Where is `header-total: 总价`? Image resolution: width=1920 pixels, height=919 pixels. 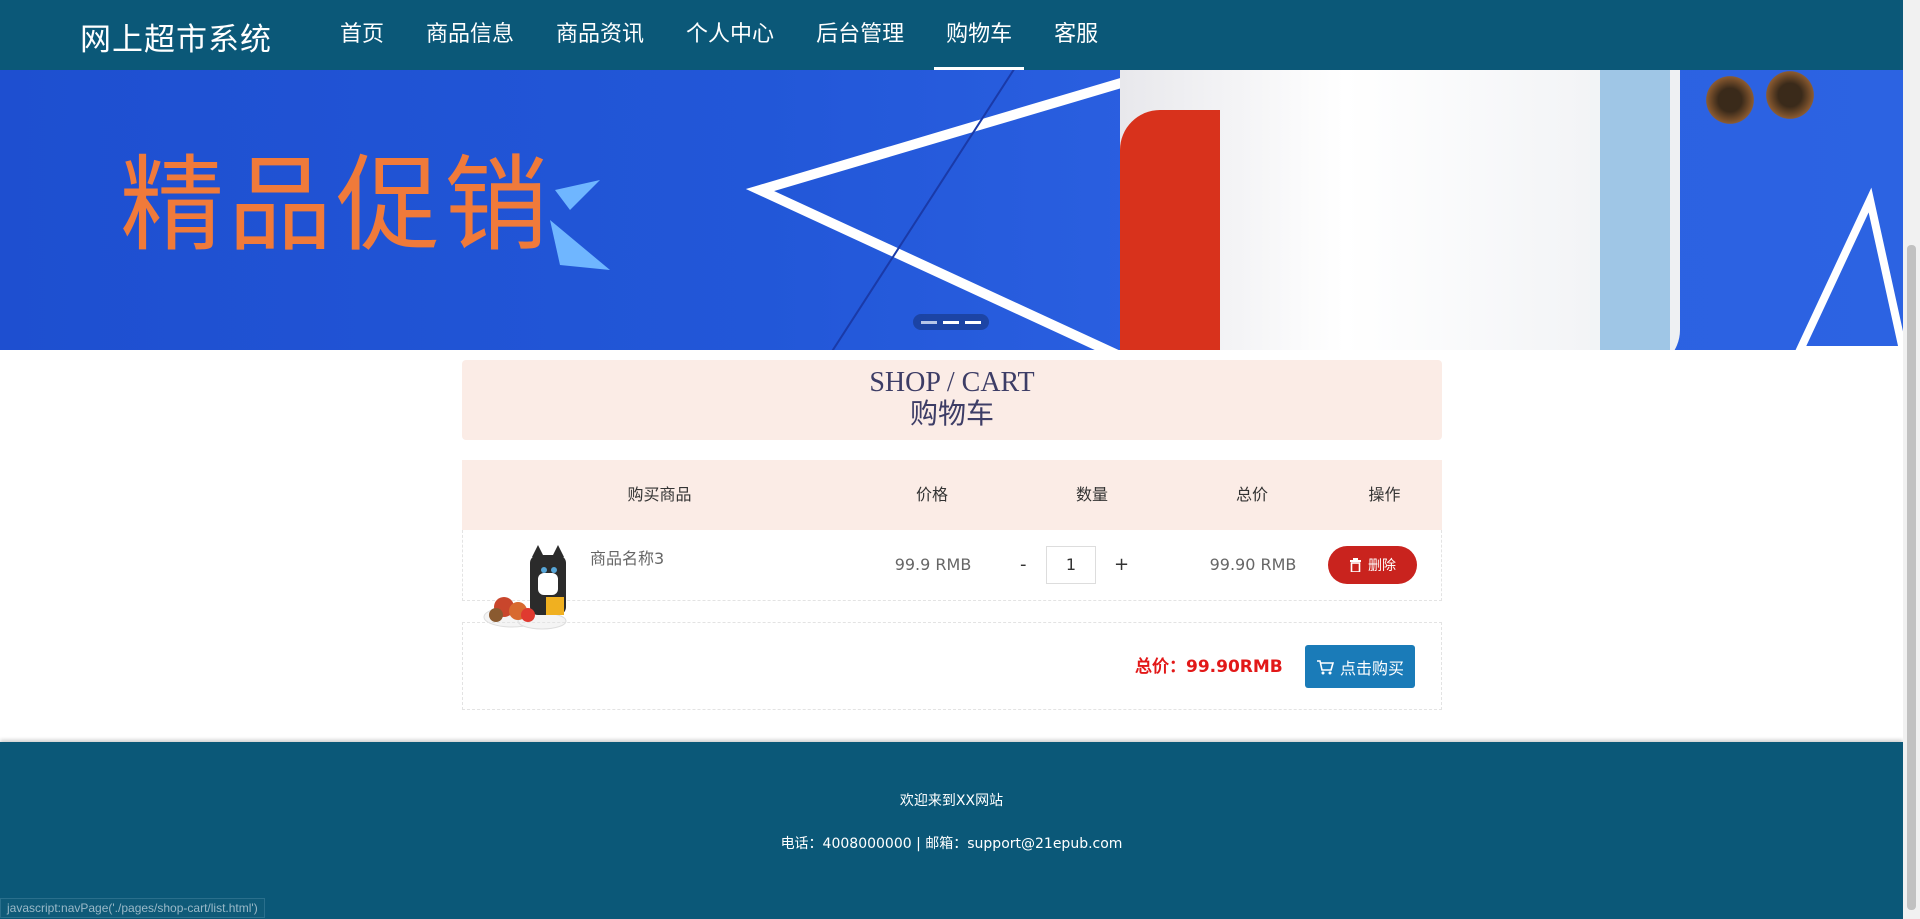
header-total: 总价 is located at coordinates (1251, 494).